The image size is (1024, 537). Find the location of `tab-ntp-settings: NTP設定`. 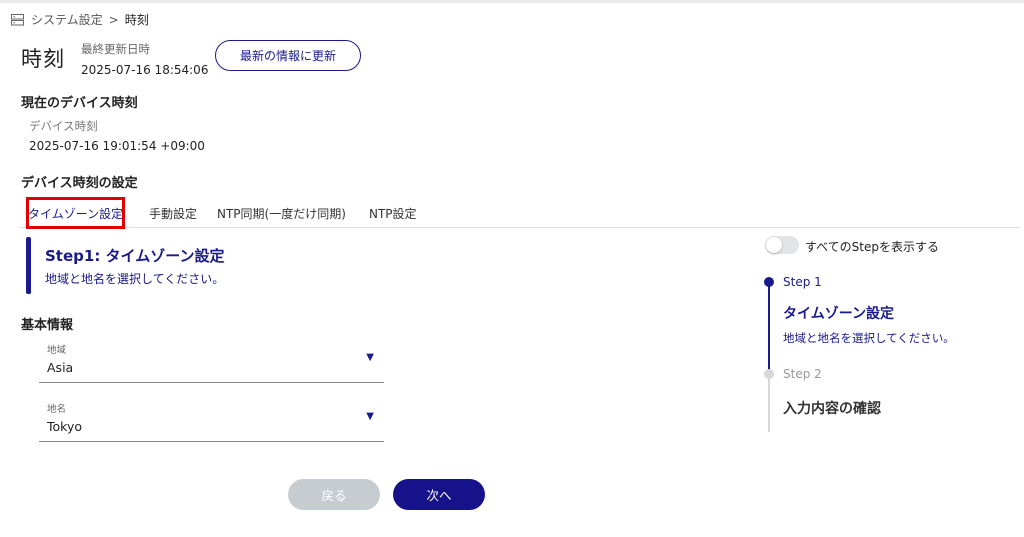

tab-ntp-settings: NTP設定 is located at coordinates (393, 213).